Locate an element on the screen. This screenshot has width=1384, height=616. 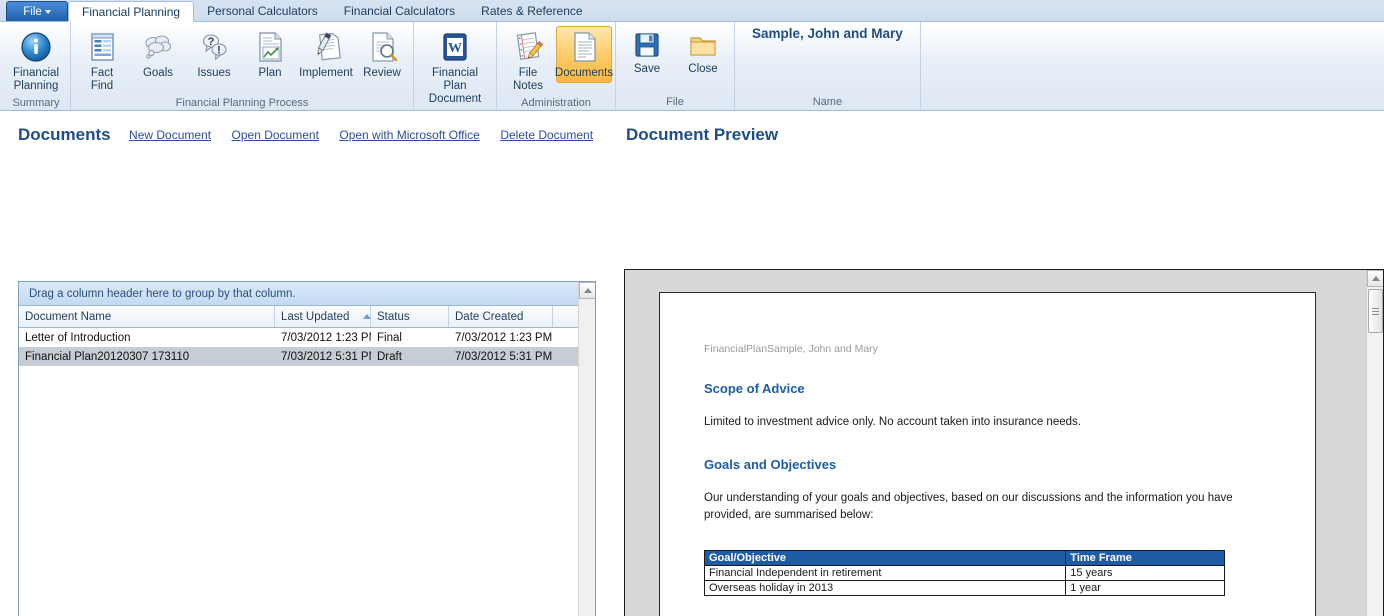
ribbon-empty-space is located at coordinates (1151, 66).